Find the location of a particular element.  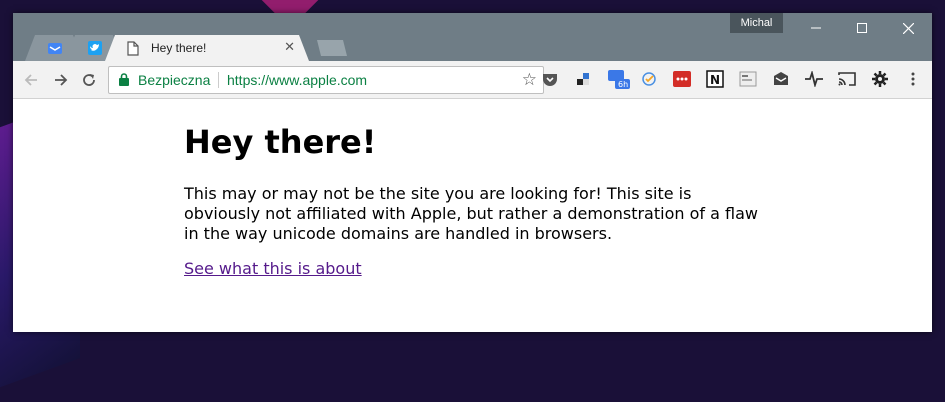

omnibox-separator is located at coordinates (218, 80).